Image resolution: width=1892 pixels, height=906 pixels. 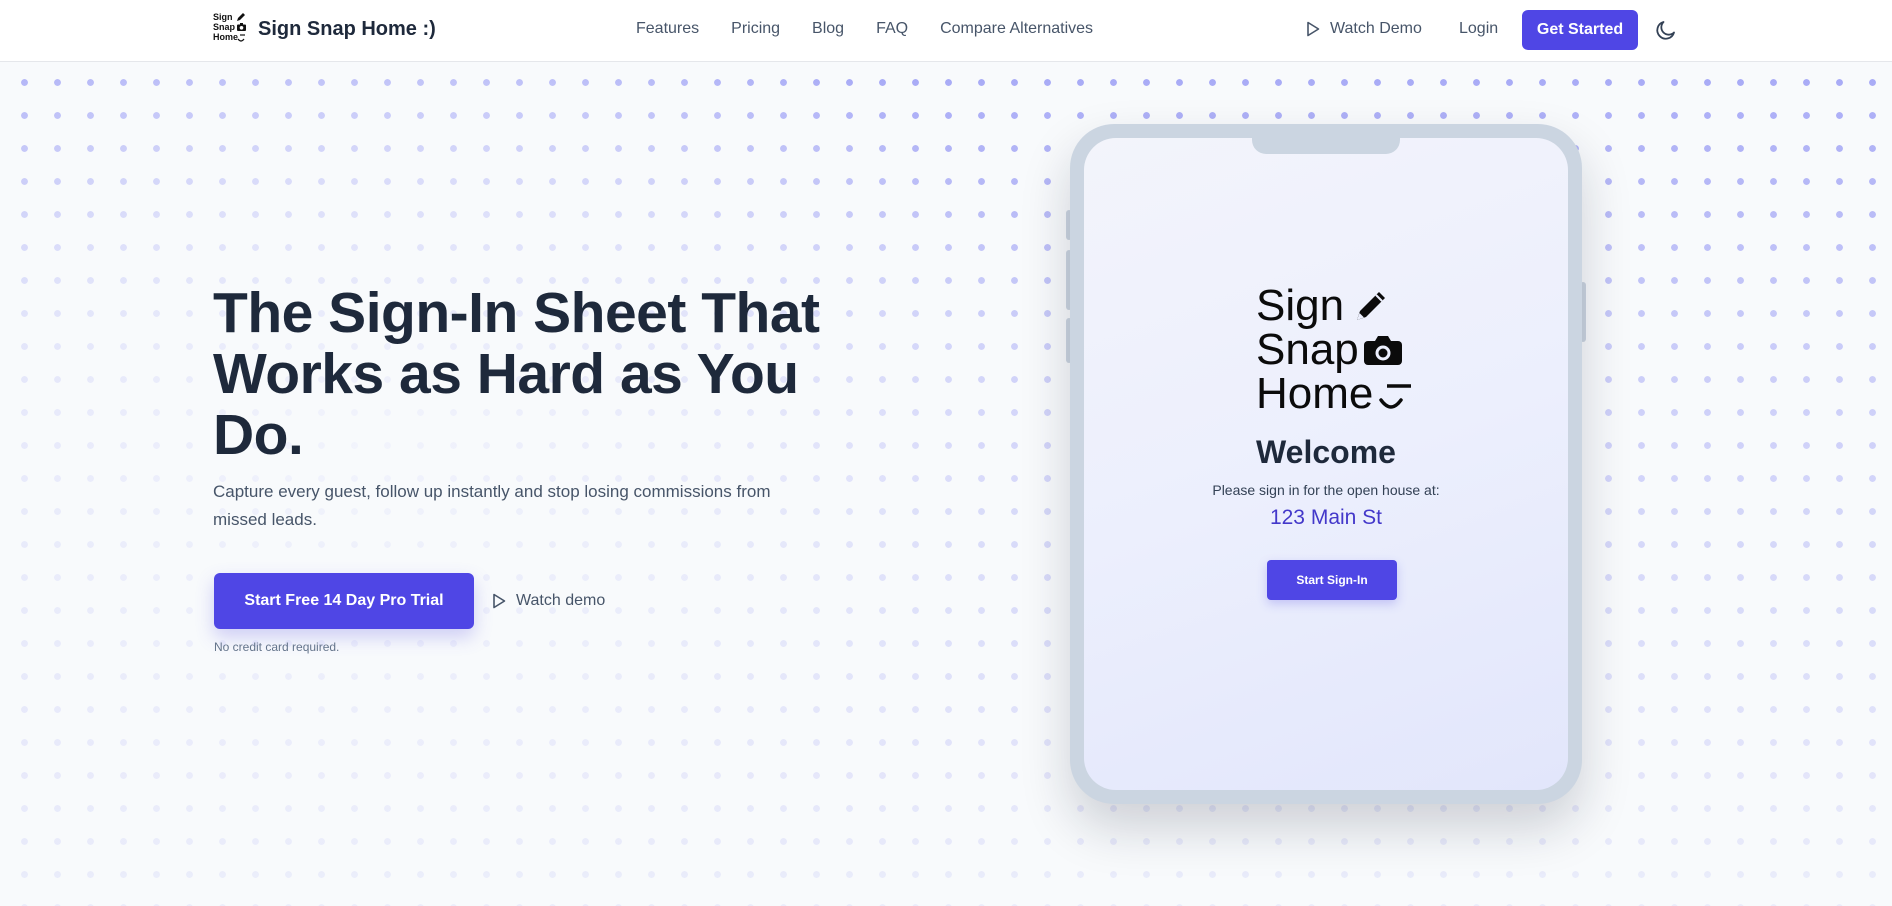 I want to click on watch-demo-hero-label: Watch demo, so click(x=561, y=600).